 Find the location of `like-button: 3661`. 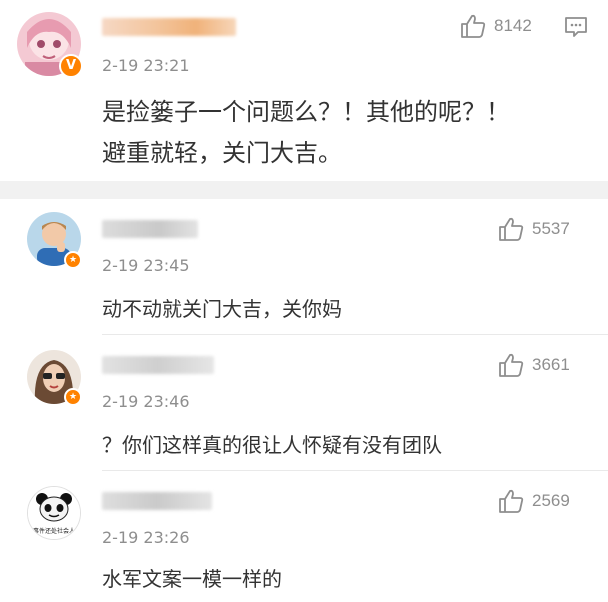

like-button: 3661 is located at coordinates (534, 365).